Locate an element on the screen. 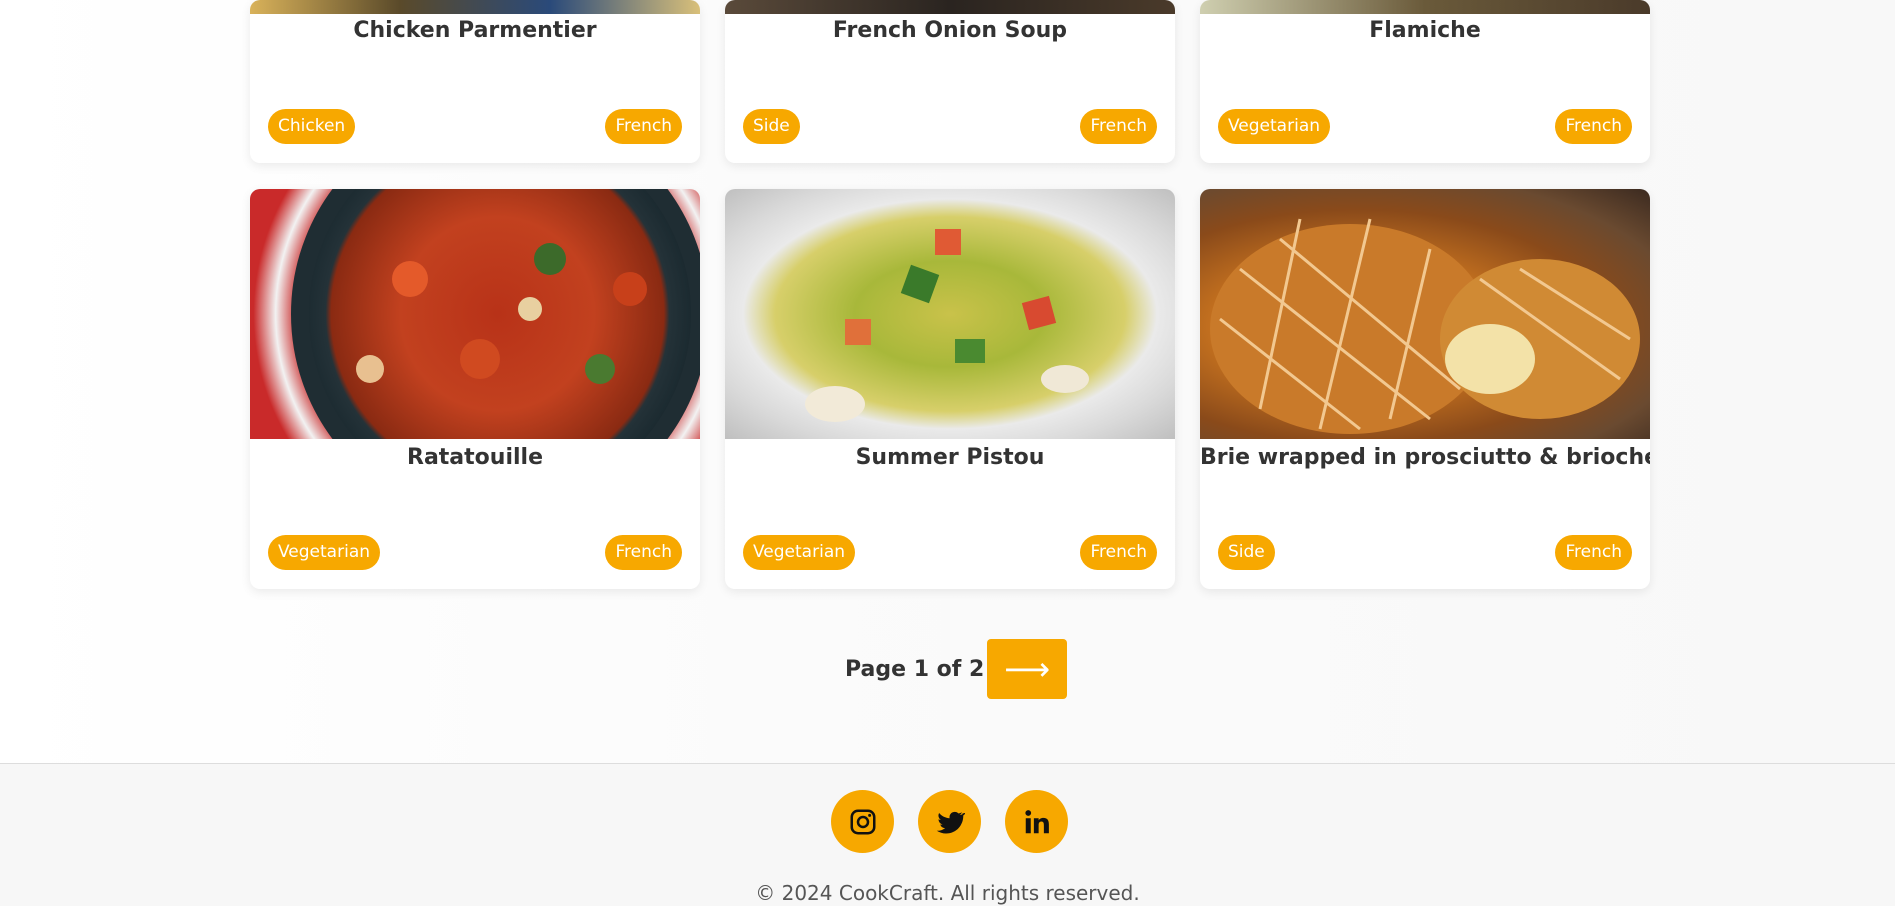  recipe-title: Ratatouille is located at coordinates (475, 457).